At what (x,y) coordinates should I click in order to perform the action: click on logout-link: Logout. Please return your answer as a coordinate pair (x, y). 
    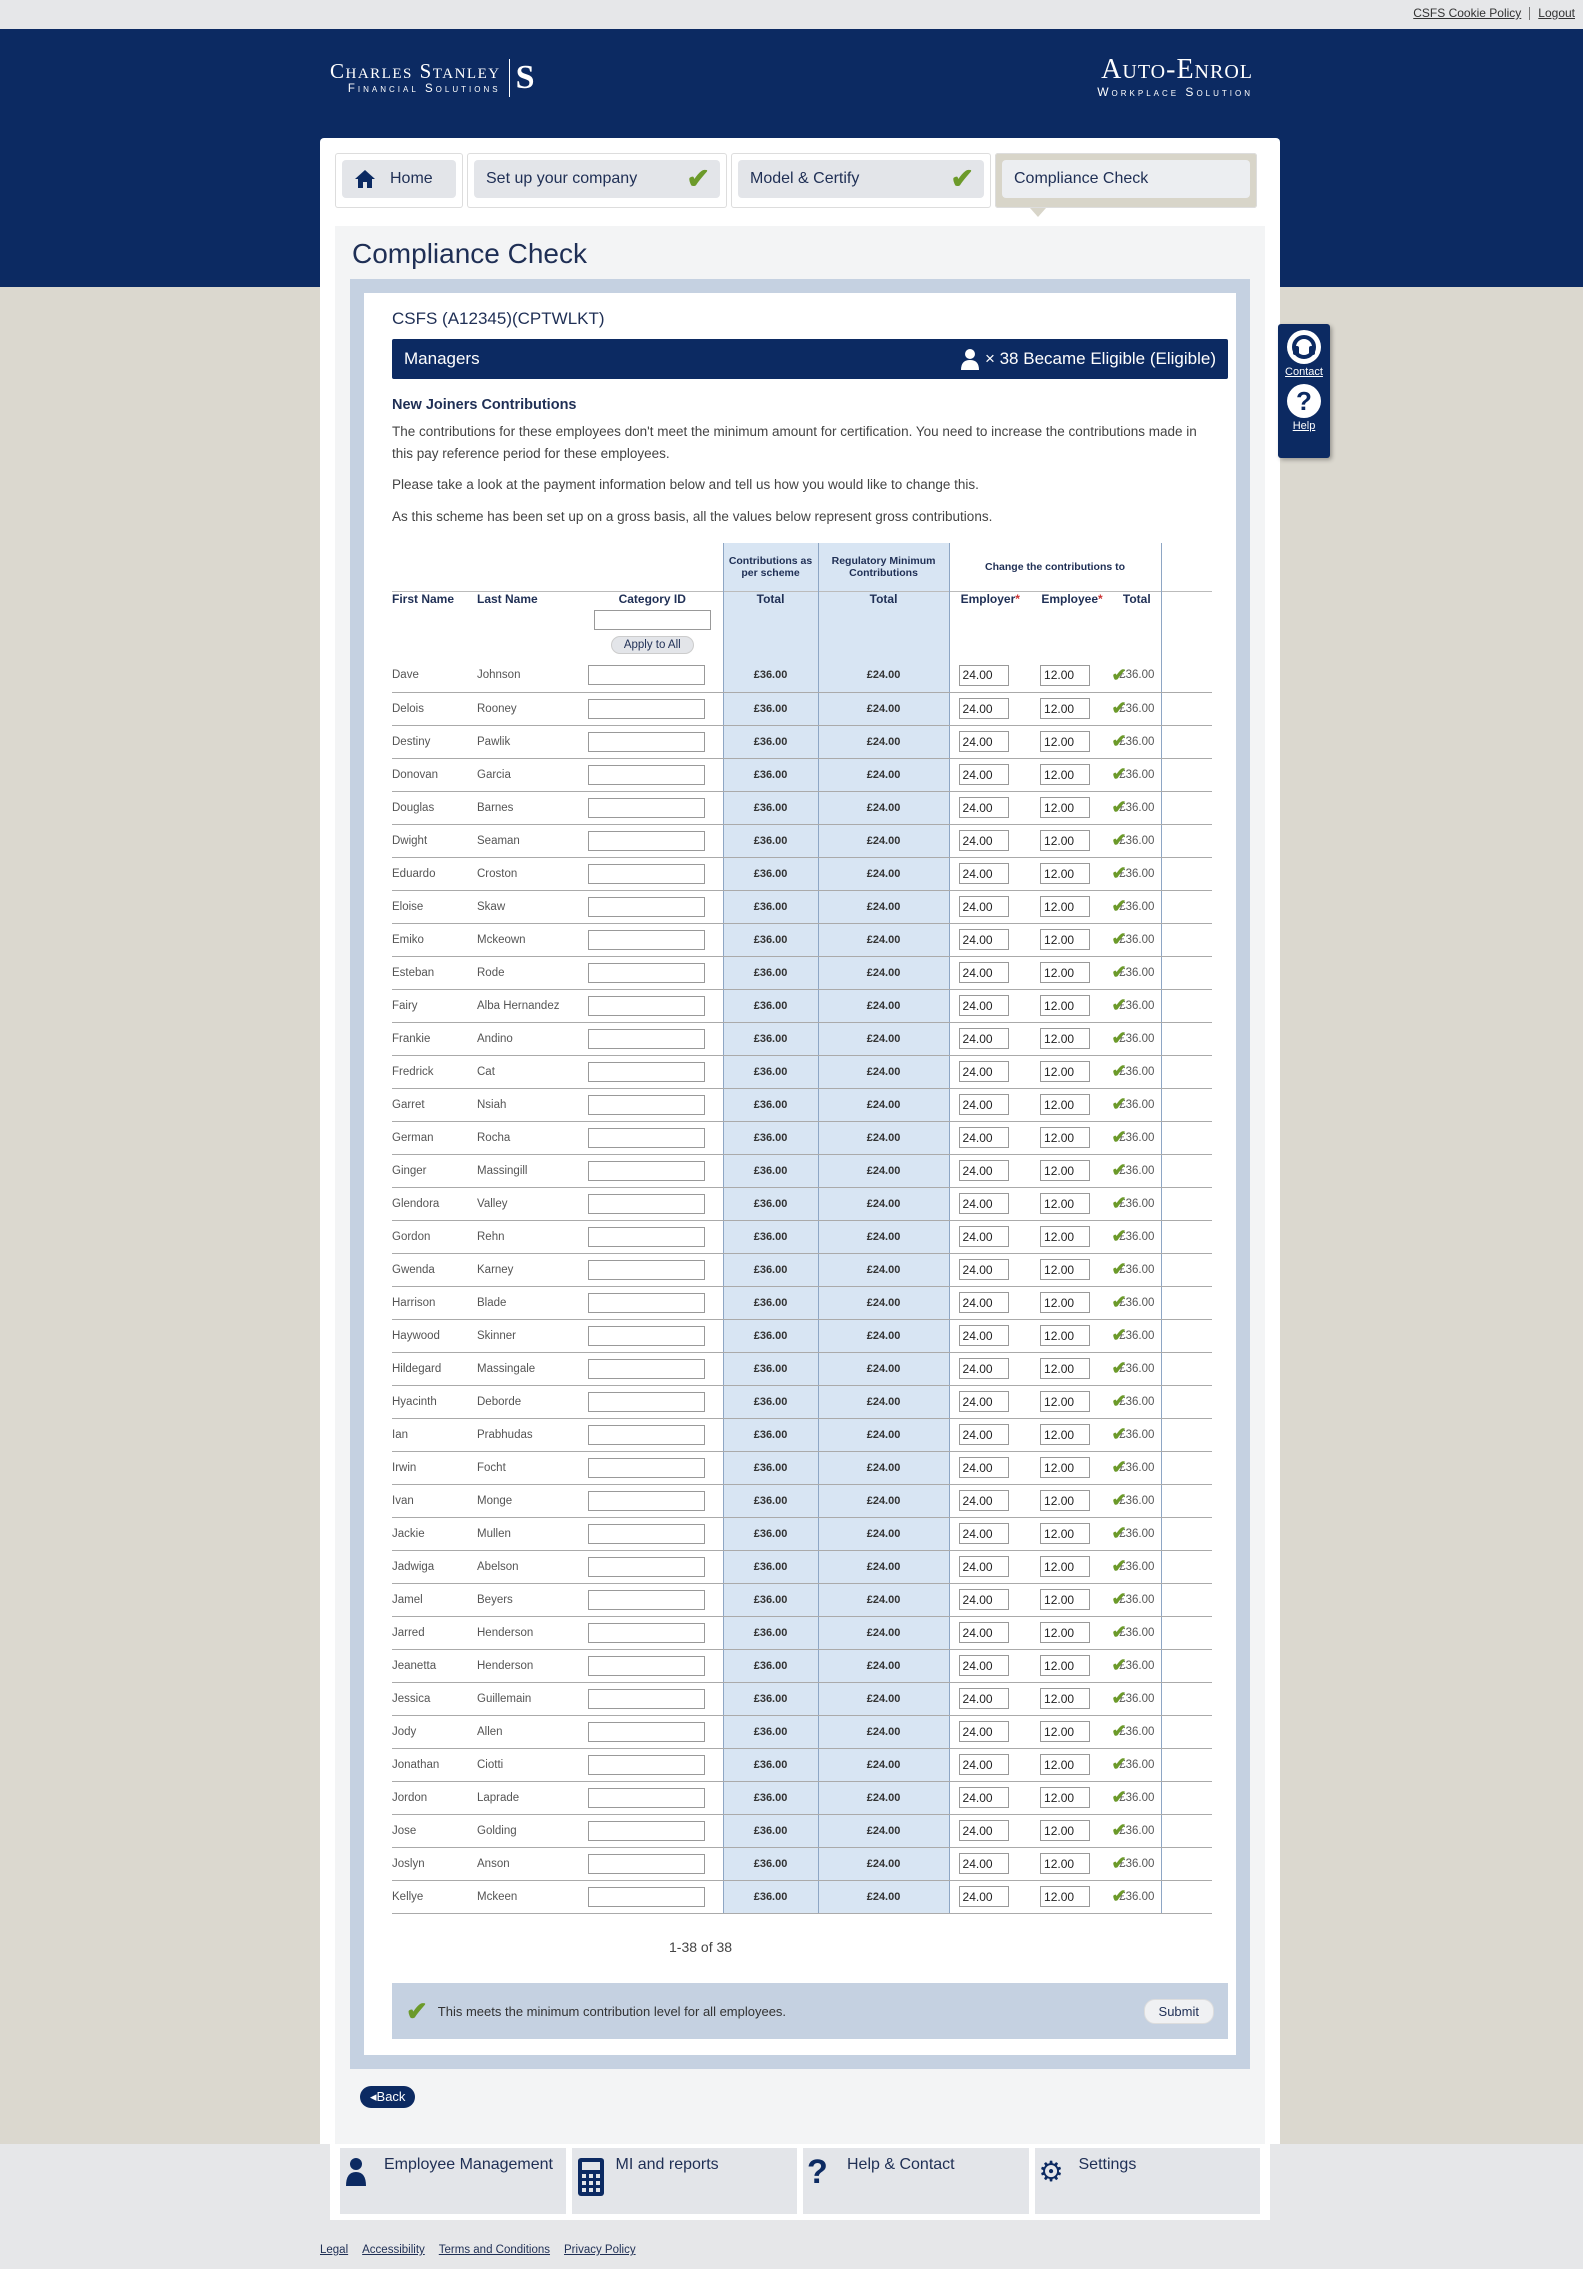
    Looking at the image, I should click on (1556, 13).